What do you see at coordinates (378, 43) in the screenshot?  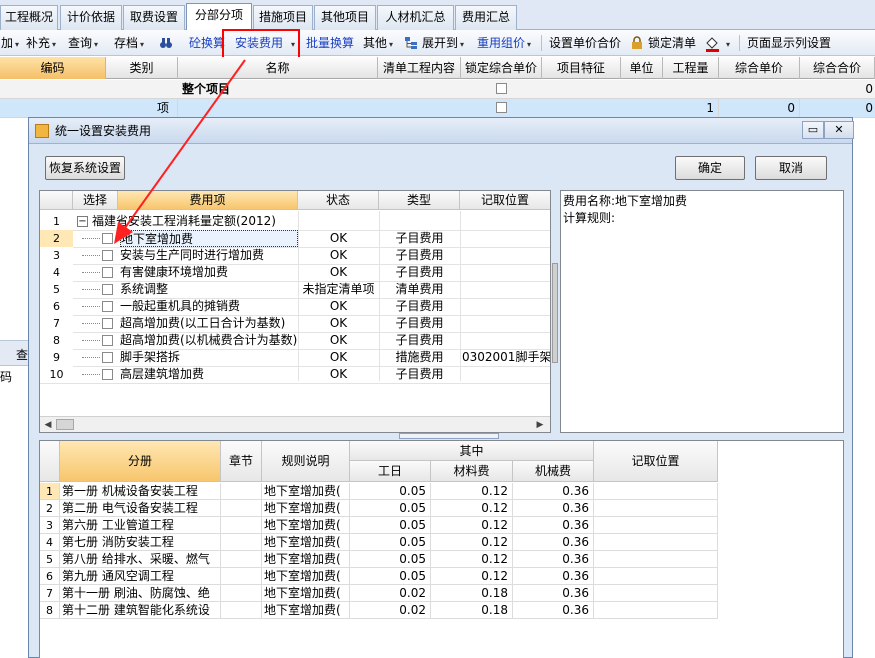 I see `other-button: 其他 ▾` at bounding box center [378, 43].